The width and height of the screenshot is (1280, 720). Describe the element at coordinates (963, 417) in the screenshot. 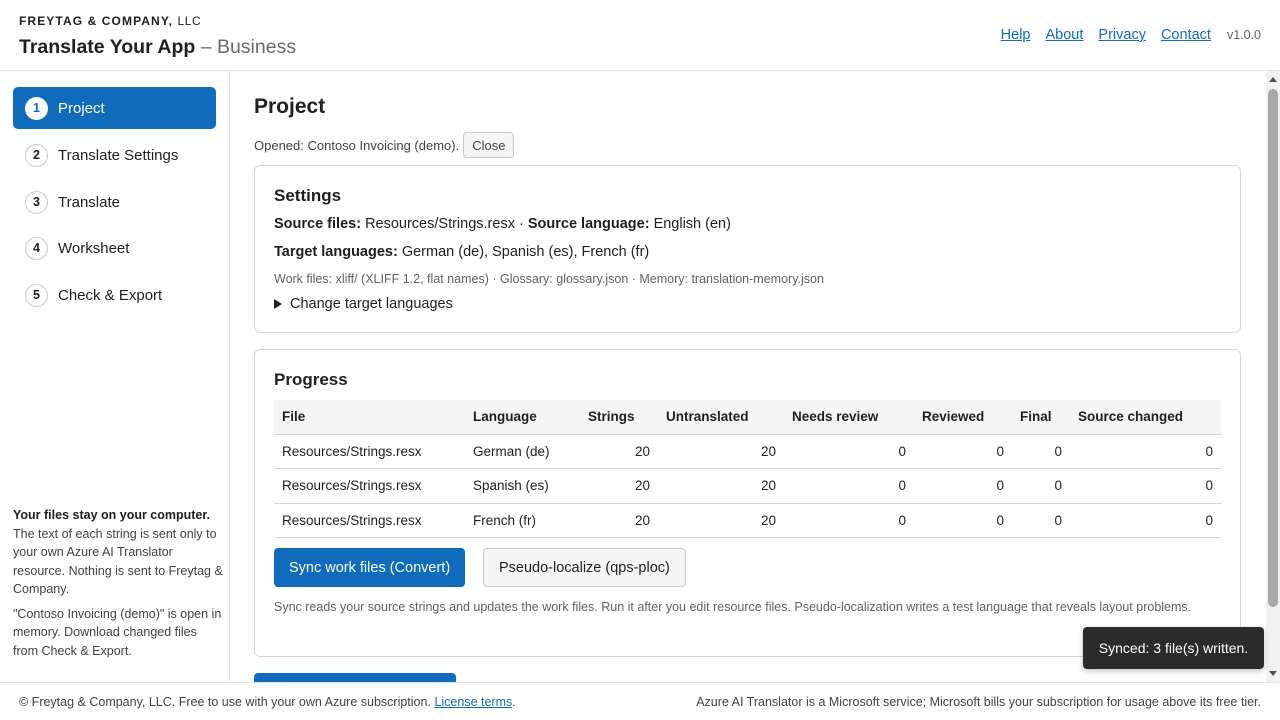

I see `column-header: Reviewed` at that location.